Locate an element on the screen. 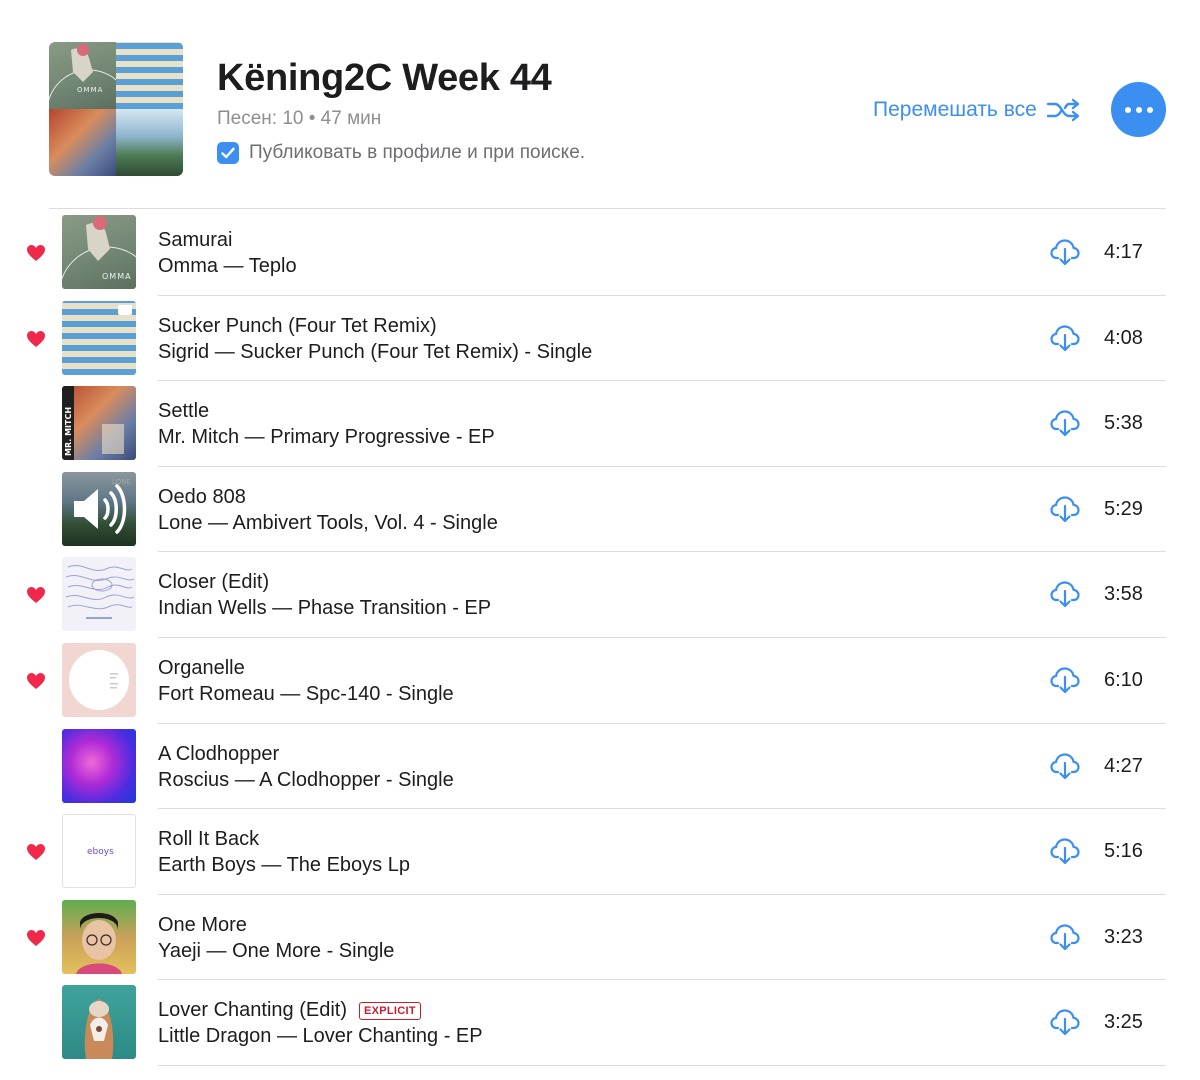  track-title-text: Settle is located at coordinates (184, 411).